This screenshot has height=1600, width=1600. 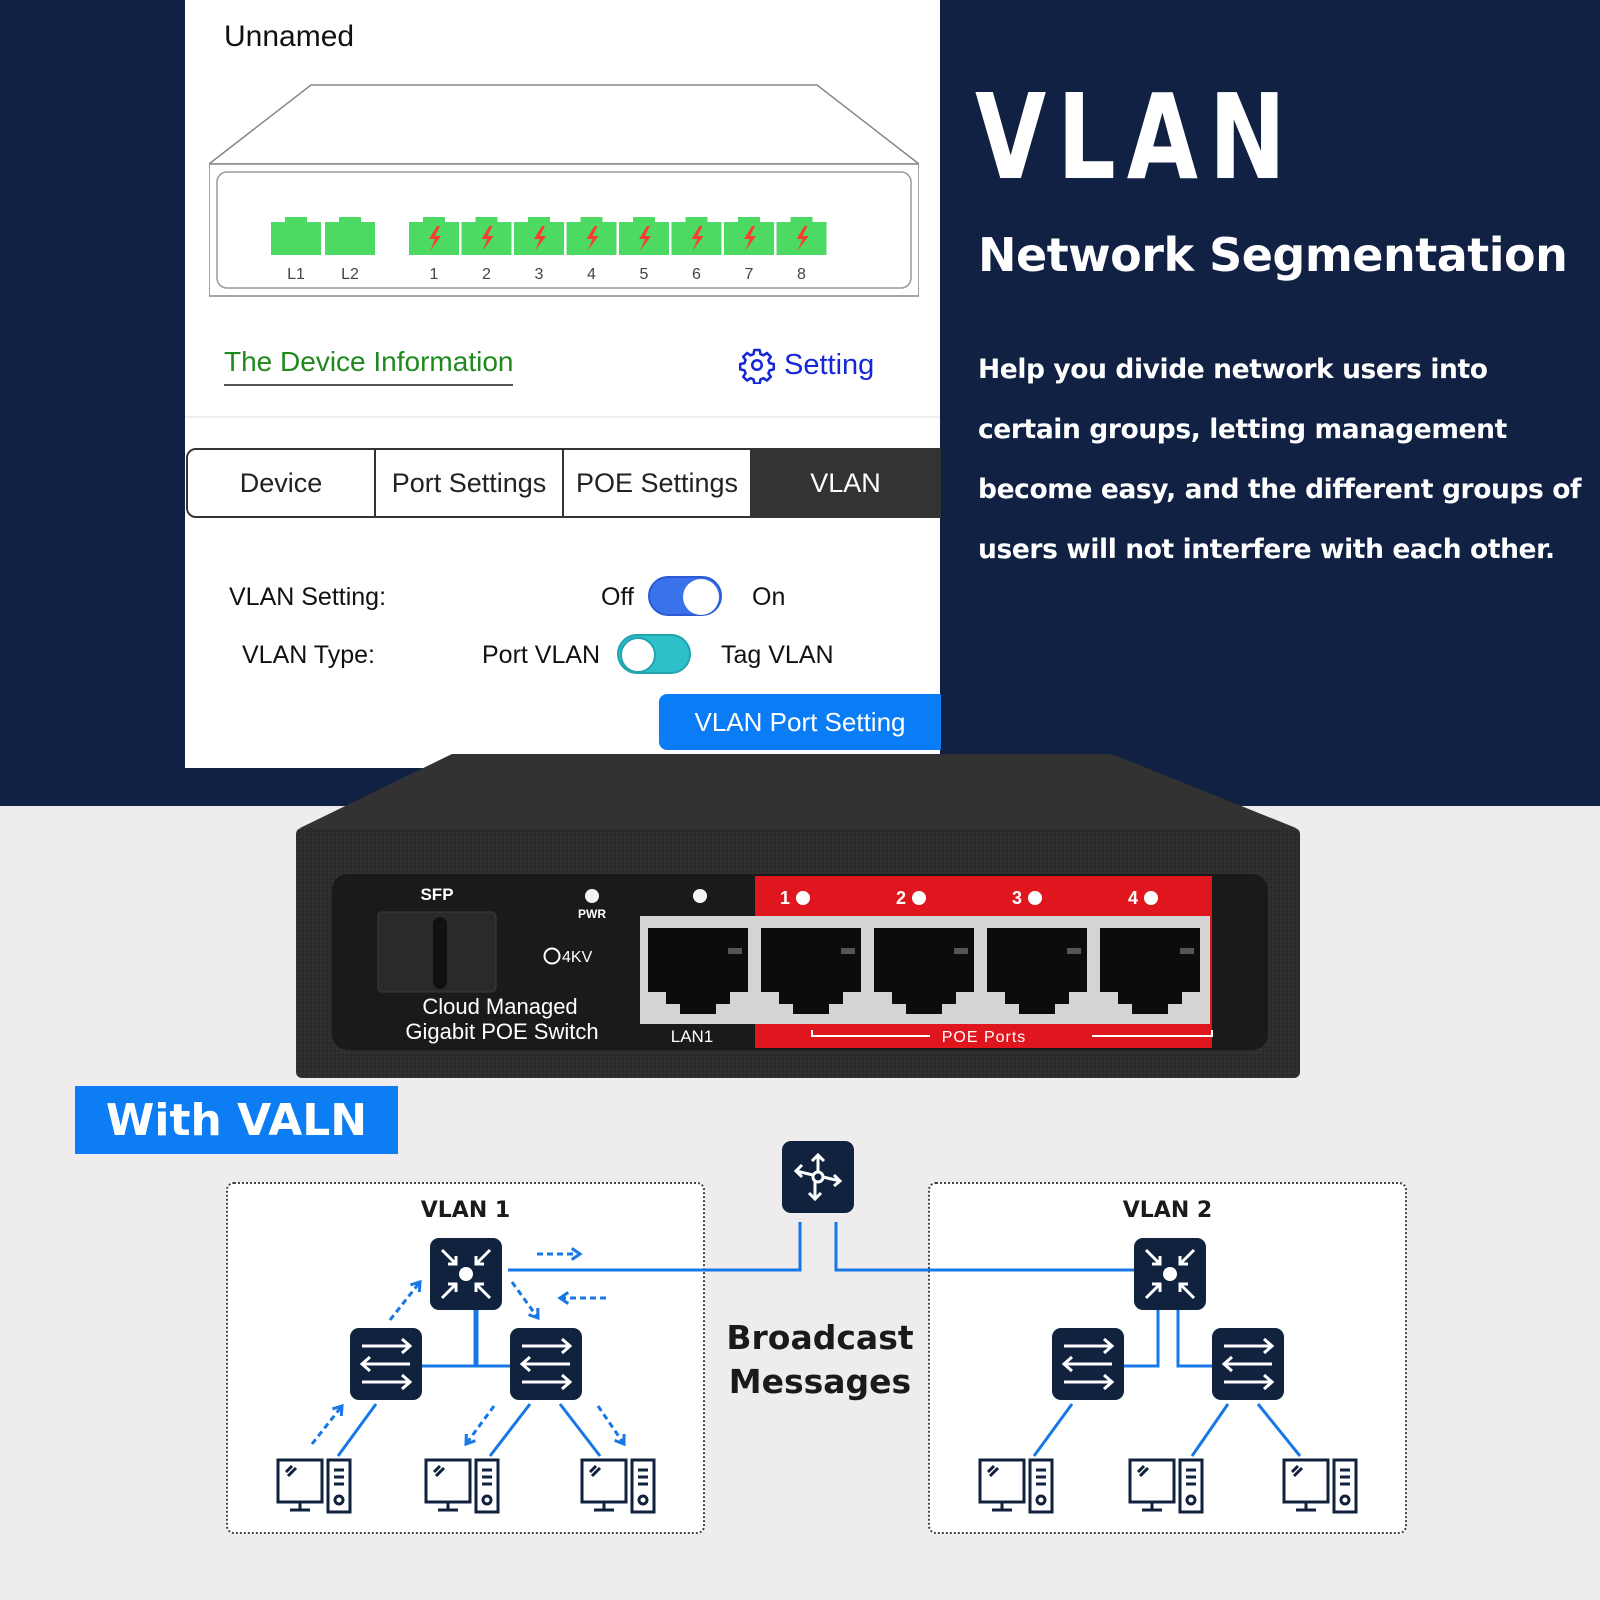 I want to click on port-vlan-label: Port VLAN, so click(x=541, y=655).